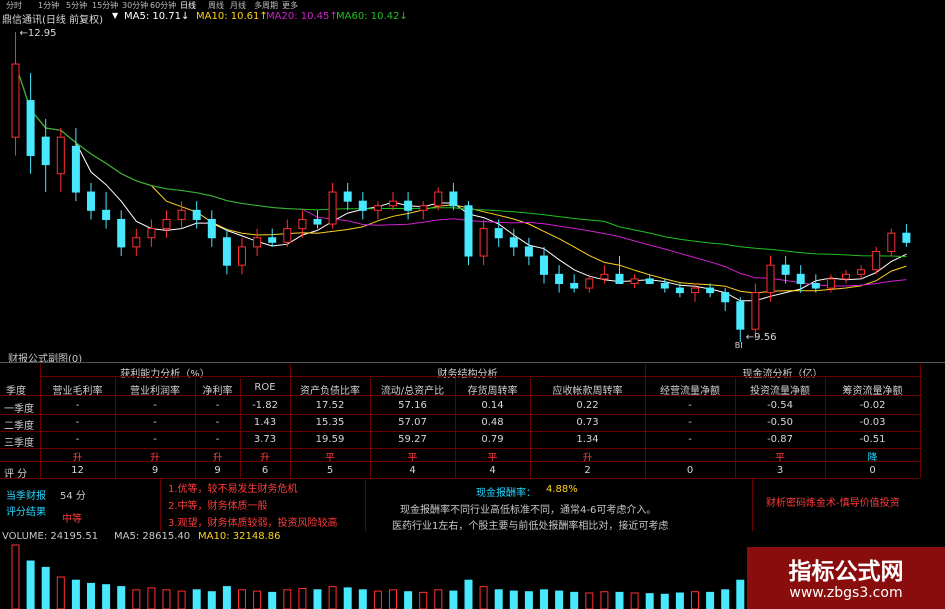 The width and height of the screenshot is (945, 609). I want to click on volume-ma10: MA10: 32148.86, so click(239, 536).